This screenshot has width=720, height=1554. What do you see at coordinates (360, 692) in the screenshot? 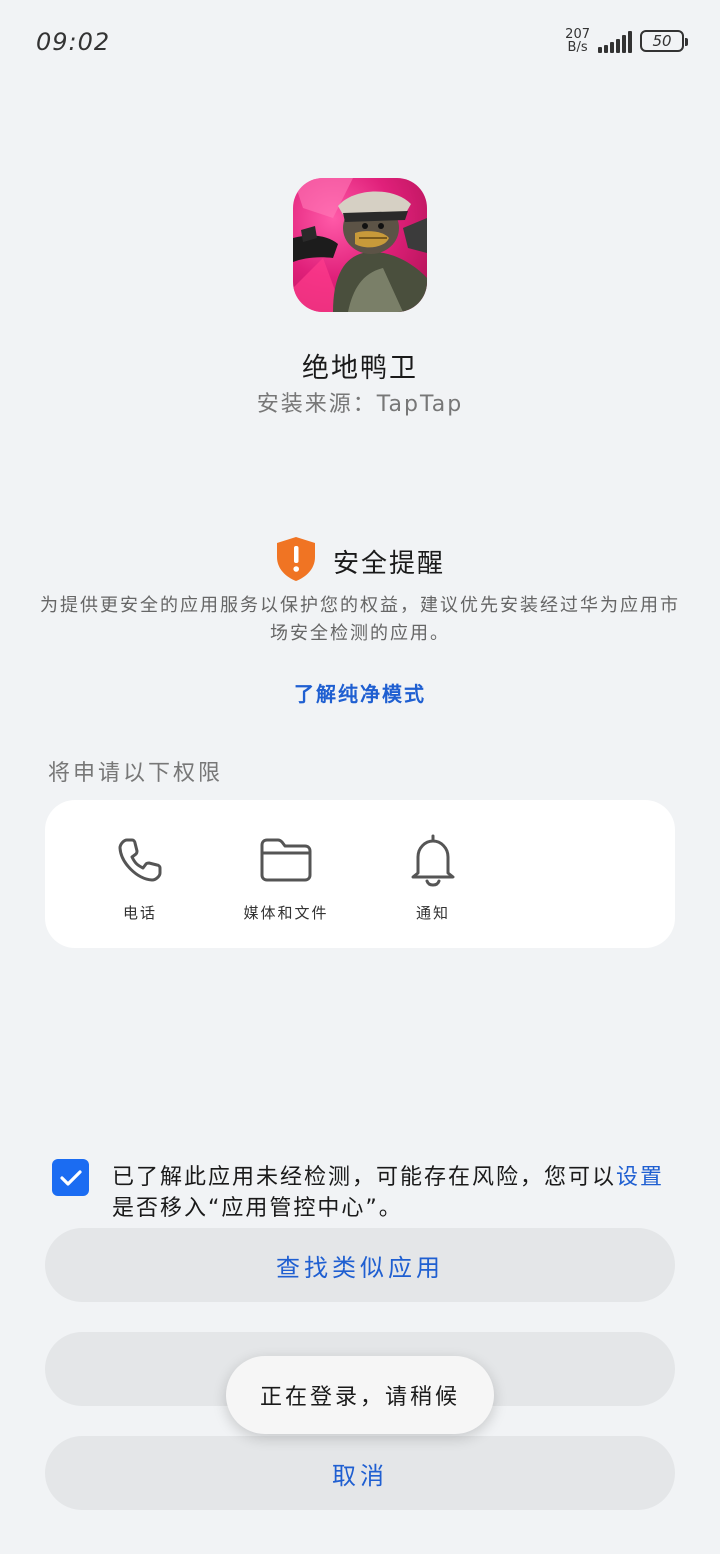
I see `pure-mode-link: 了解纯净模式` at bounding box center [360, 692].